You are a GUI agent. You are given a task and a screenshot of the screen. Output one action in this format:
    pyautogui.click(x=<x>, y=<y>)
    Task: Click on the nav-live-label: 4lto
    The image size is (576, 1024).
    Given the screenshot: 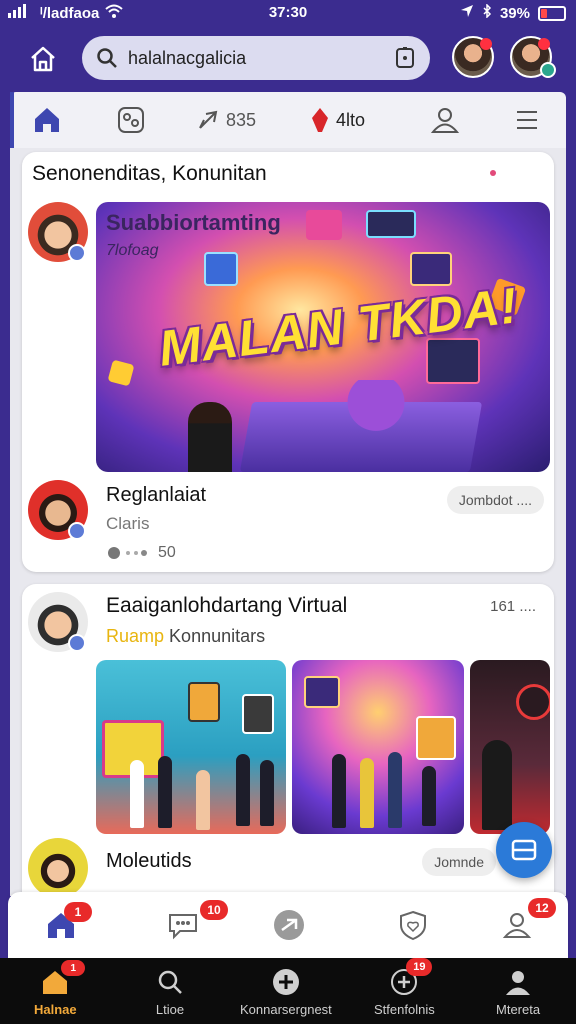 What is the action you would take?
    pyautogui.click(x=351, y=119)
    